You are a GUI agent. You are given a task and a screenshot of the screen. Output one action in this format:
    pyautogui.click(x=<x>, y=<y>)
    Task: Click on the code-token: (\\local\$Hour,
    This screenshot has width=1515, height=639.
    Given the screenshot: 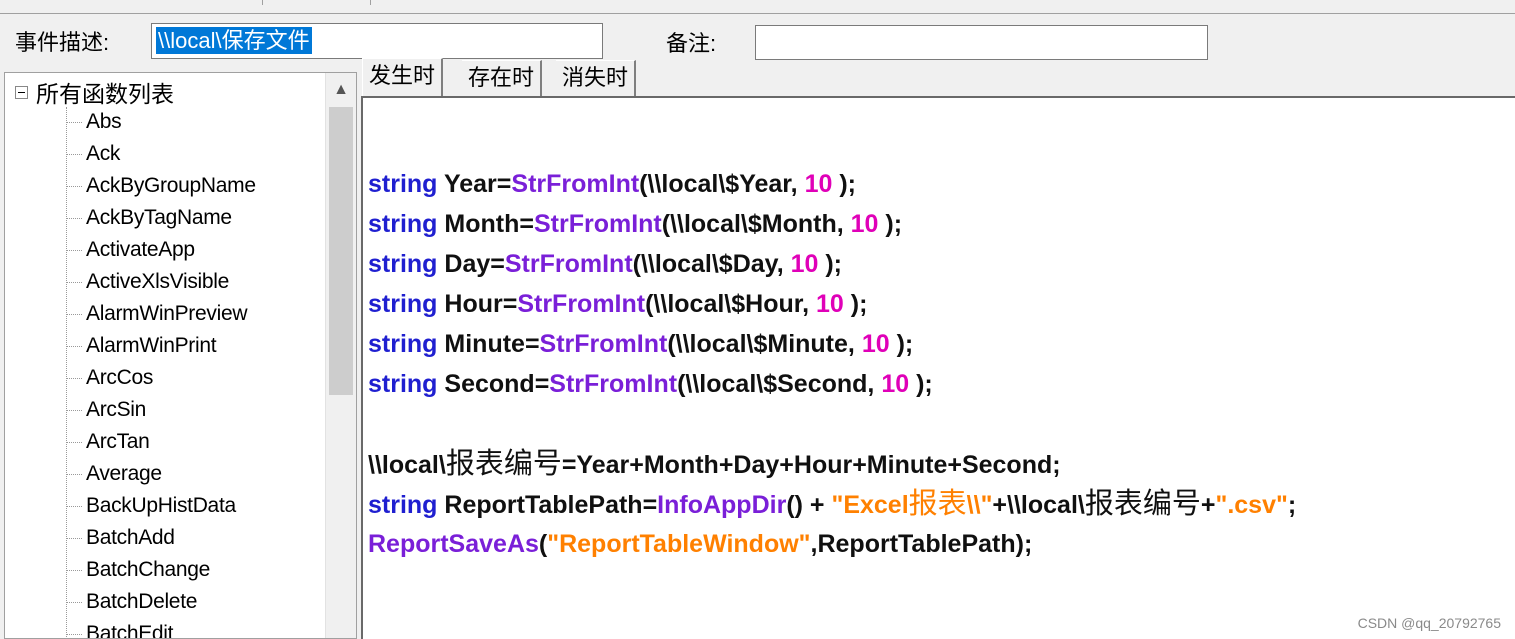 What is the action you would take?
    pyautogui.click(x=730, y=304)
    